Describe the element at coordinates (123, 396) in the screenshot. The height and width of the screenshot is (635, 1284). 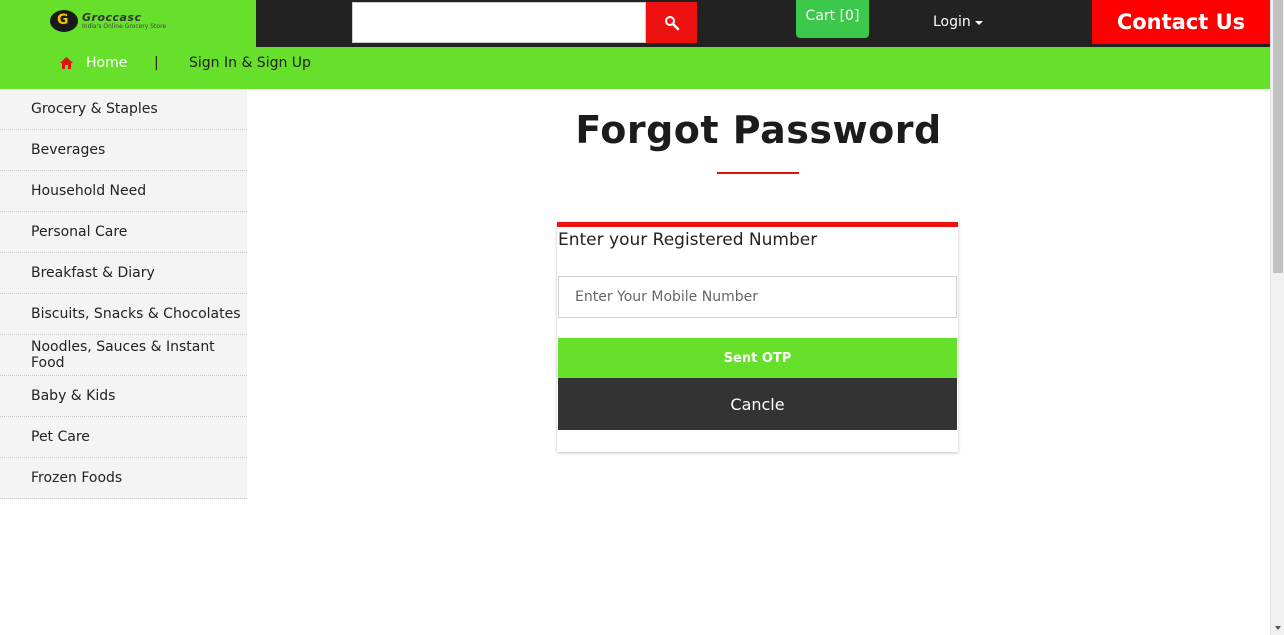
I see `sidebar-item-baby-kids: Baby & Kids` at that location.